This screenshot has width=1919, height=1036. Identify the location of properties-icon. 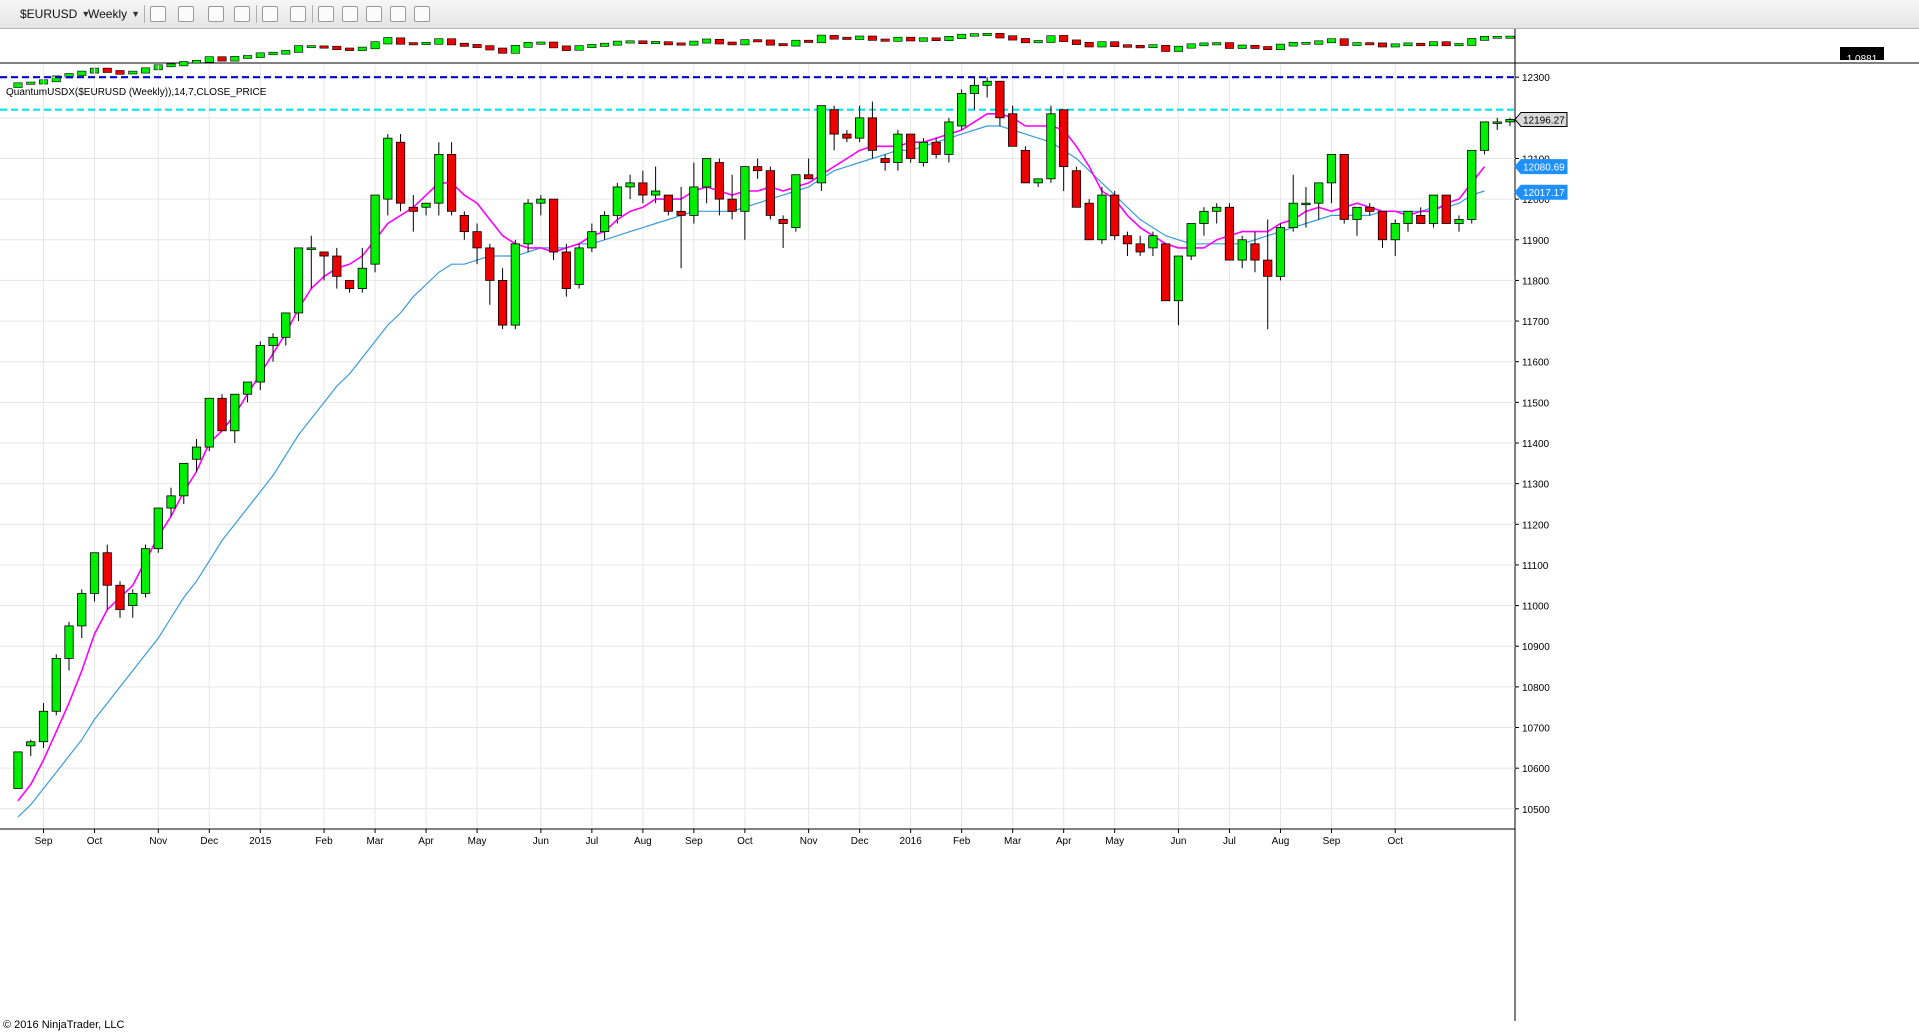
(422, 14).